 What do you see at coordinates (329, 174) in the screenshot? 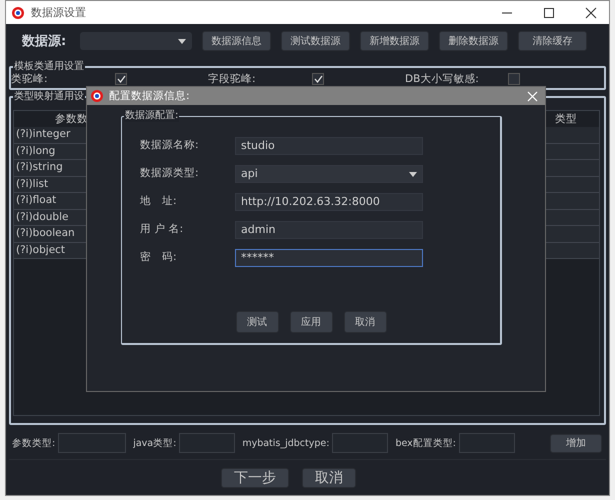
I see `type-select: api` at bounding box center [329, 174].